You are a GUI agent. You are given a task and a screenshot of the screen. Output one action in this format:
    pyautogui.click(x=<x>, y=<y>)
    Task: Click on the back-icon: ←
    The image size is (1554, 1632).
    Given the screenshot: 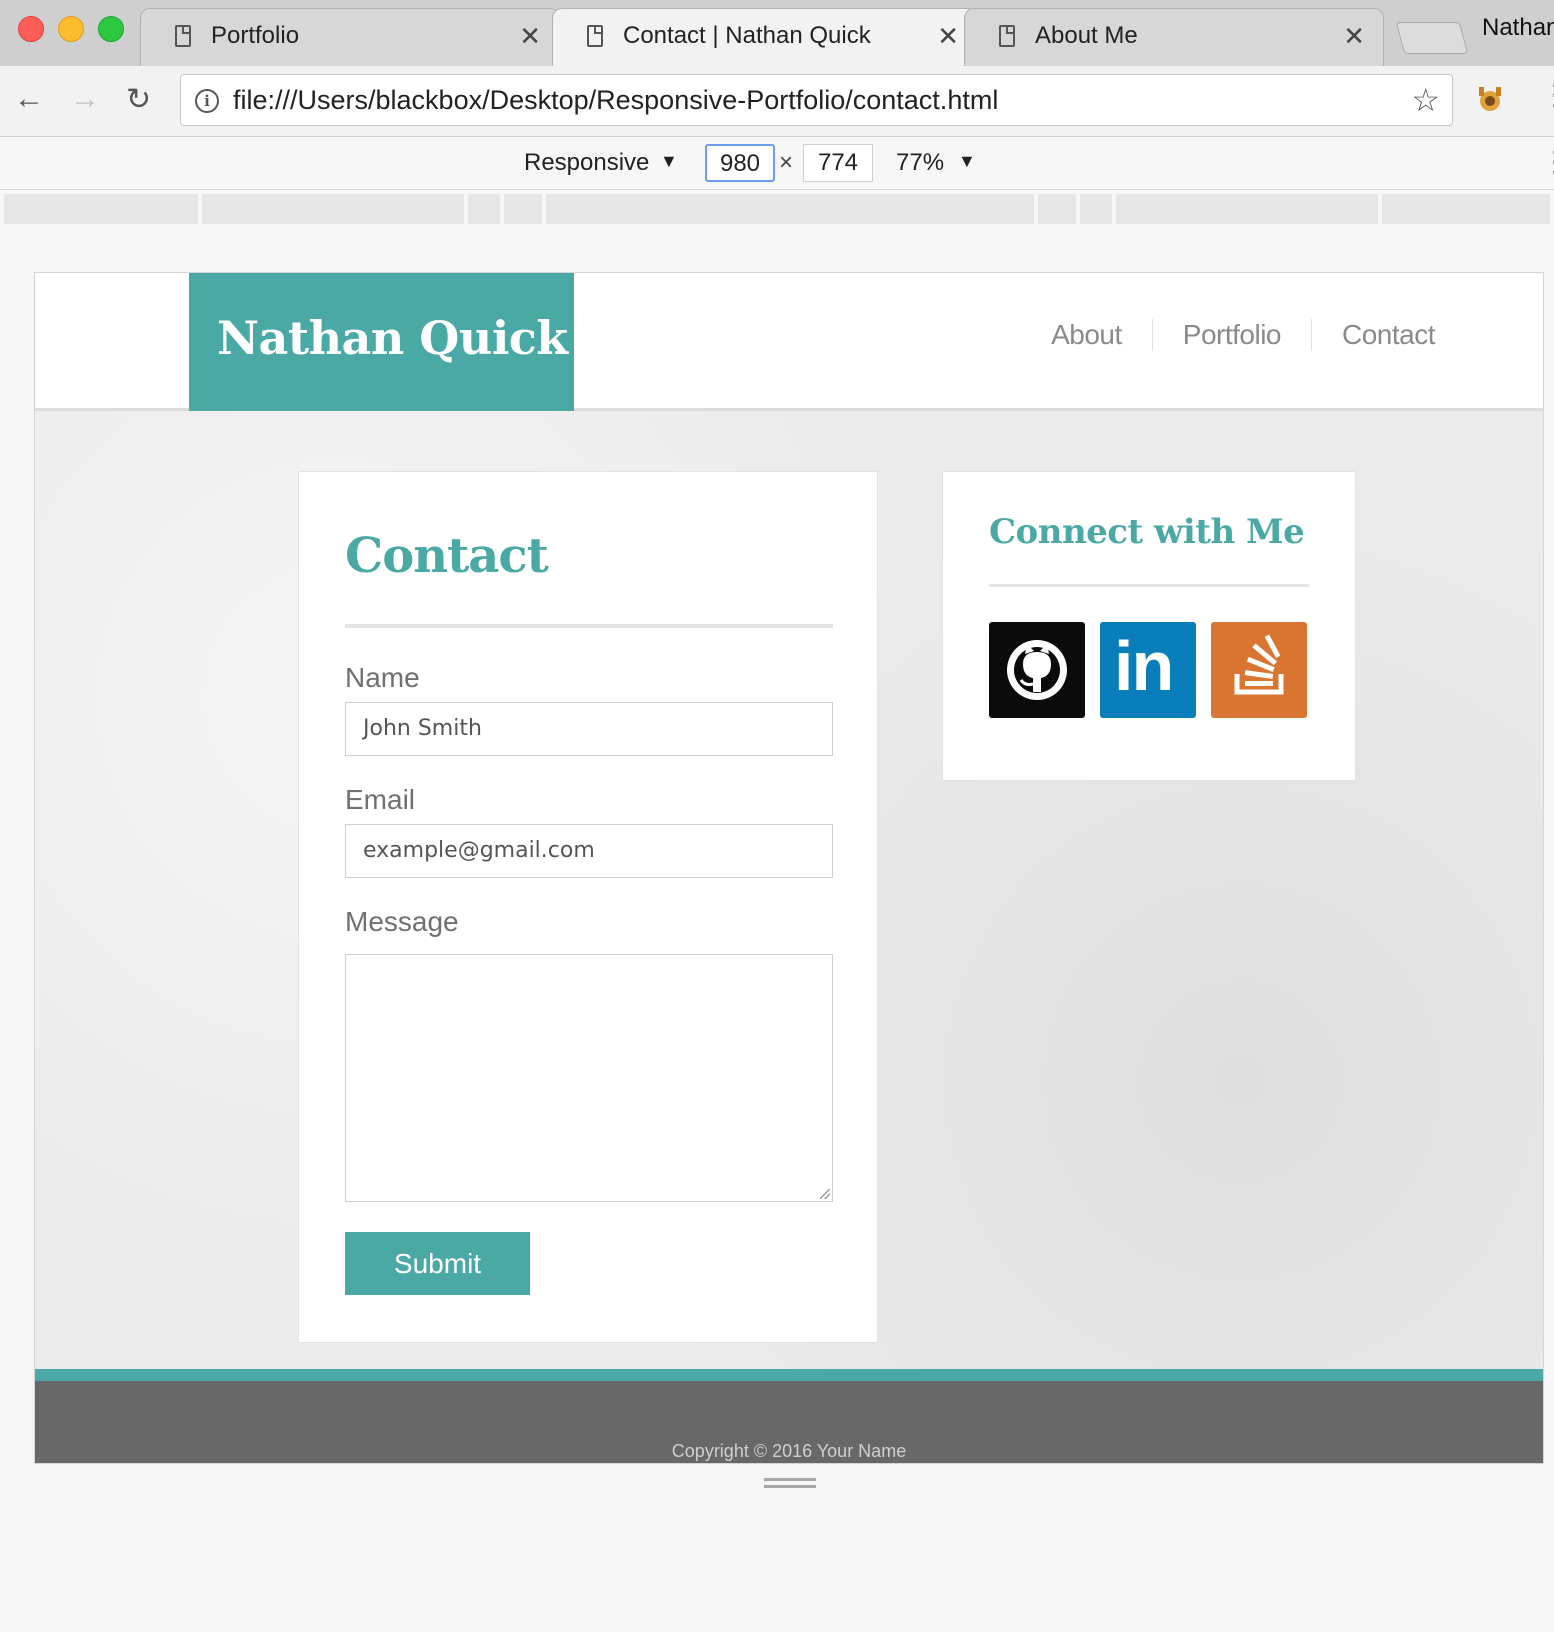 What is the action you would take?
    pyautogui.click(x=29, y=99)
    